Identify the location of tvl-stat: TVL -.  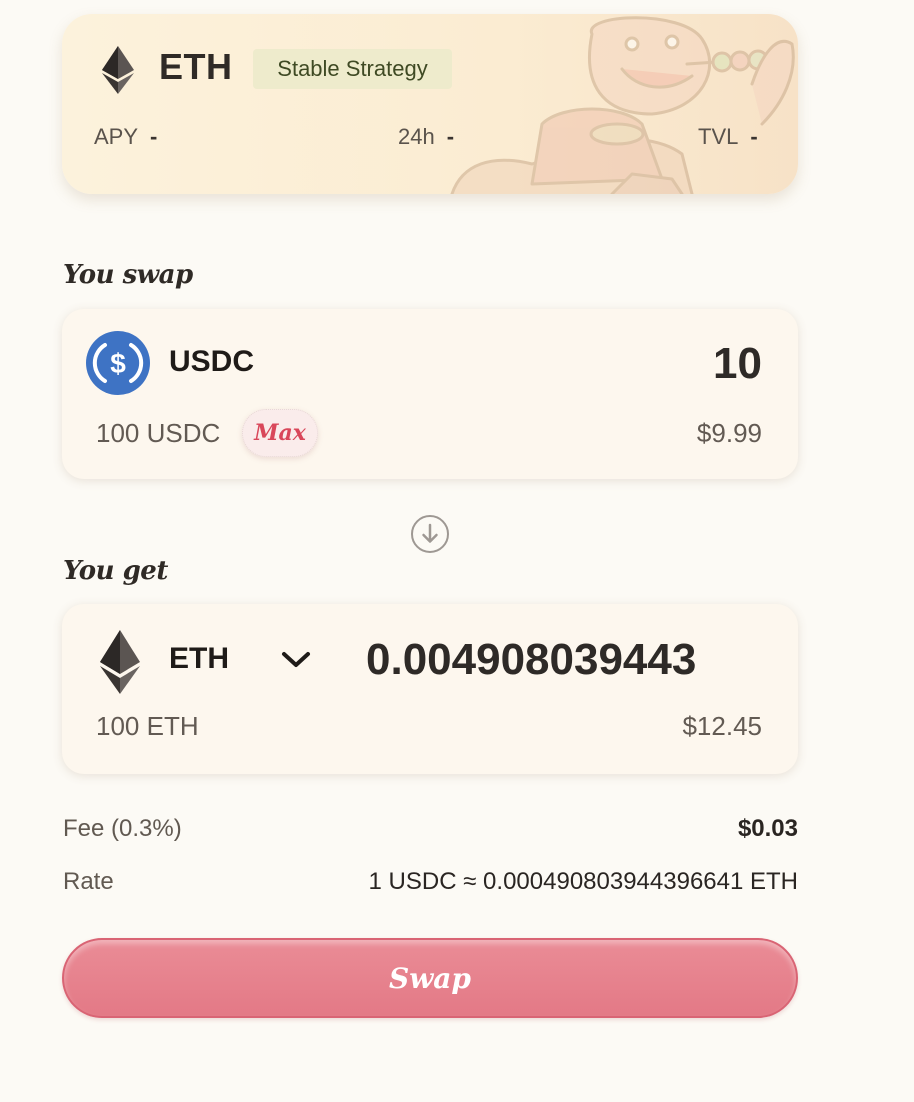
(728, 137).